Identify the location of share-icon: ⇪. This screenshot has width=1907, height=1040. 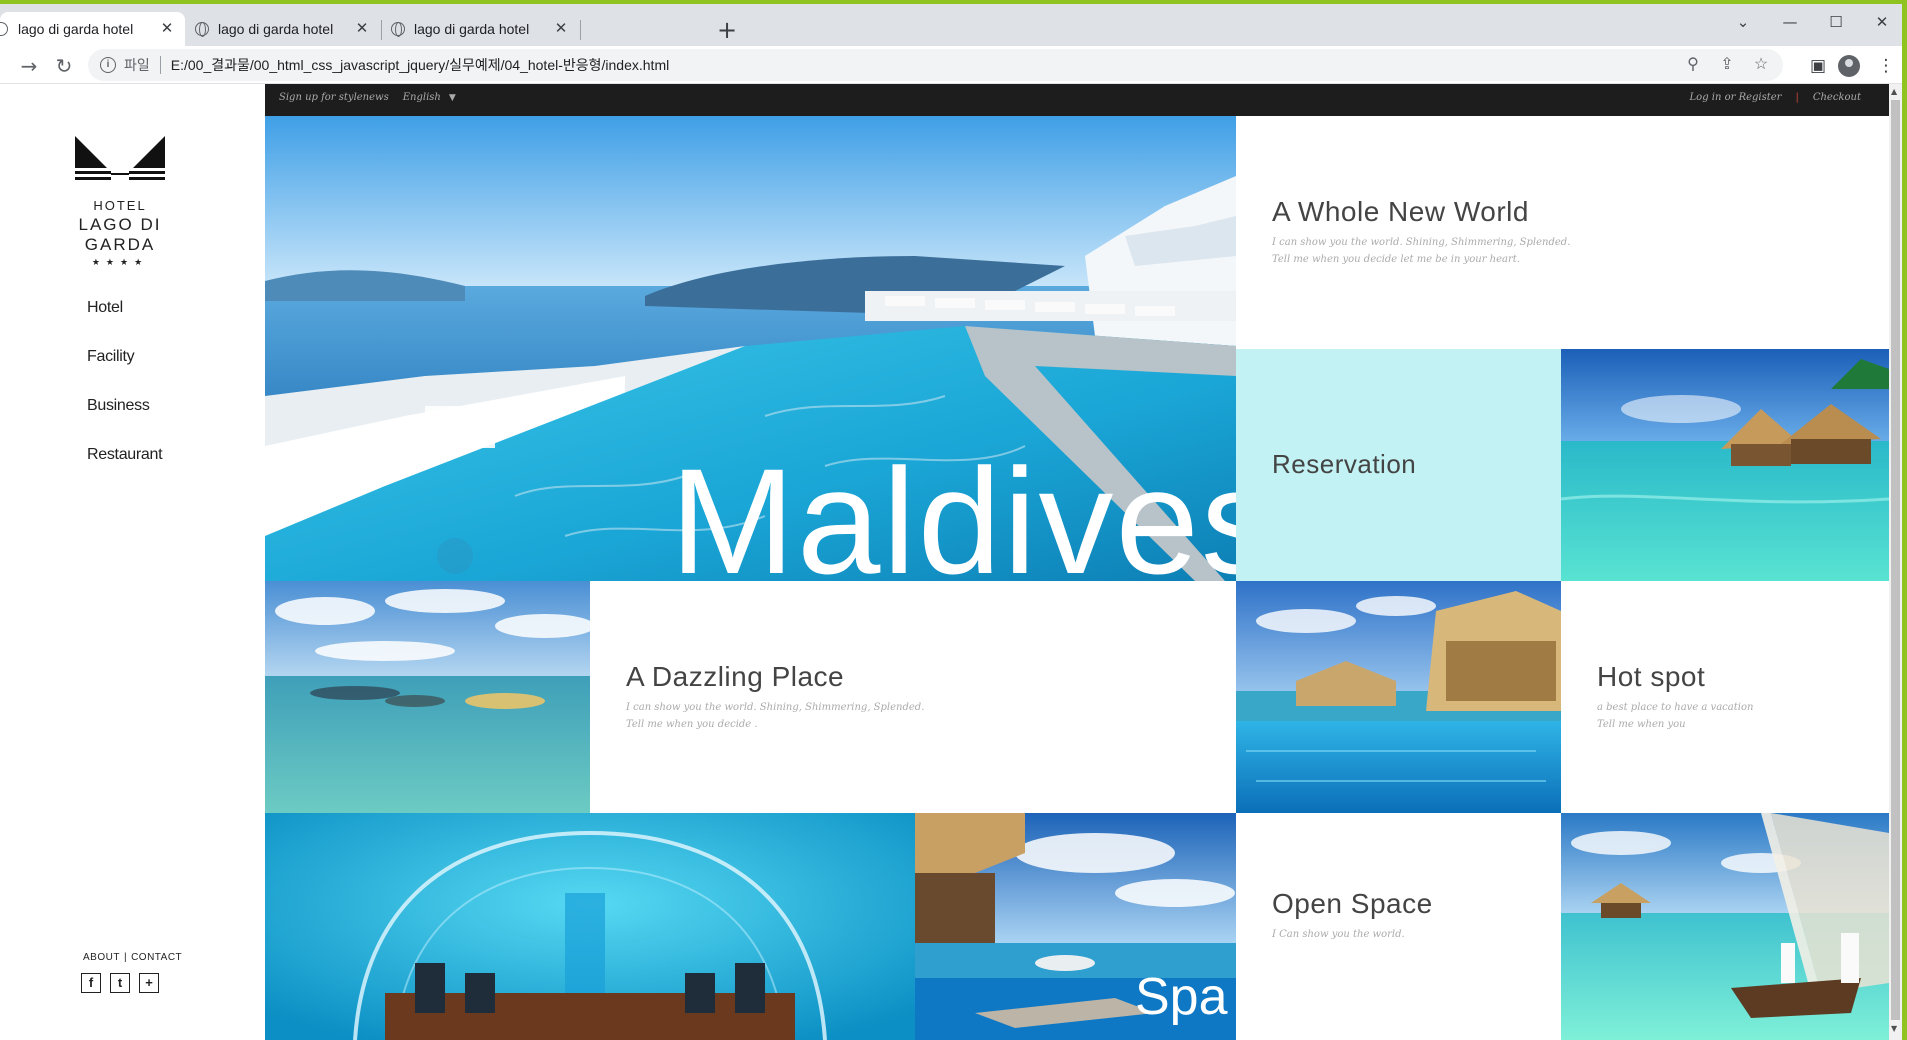
(1727, 65).